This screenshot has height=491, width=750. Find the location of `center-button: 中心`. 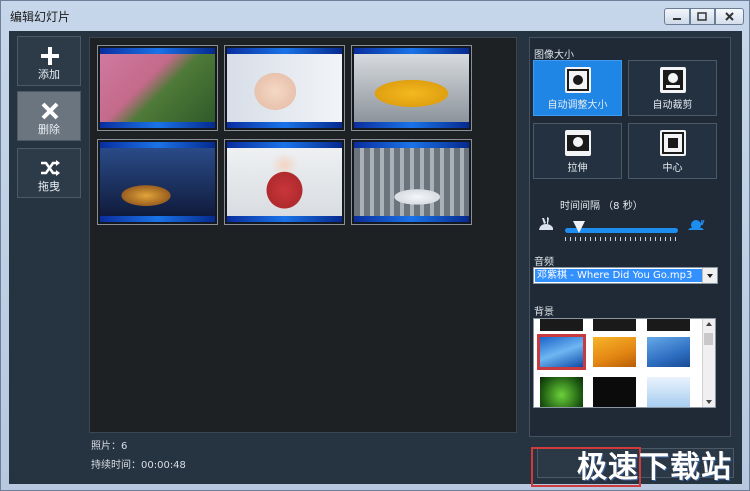

center-button: 中心 is located at coordinates (672, 151).